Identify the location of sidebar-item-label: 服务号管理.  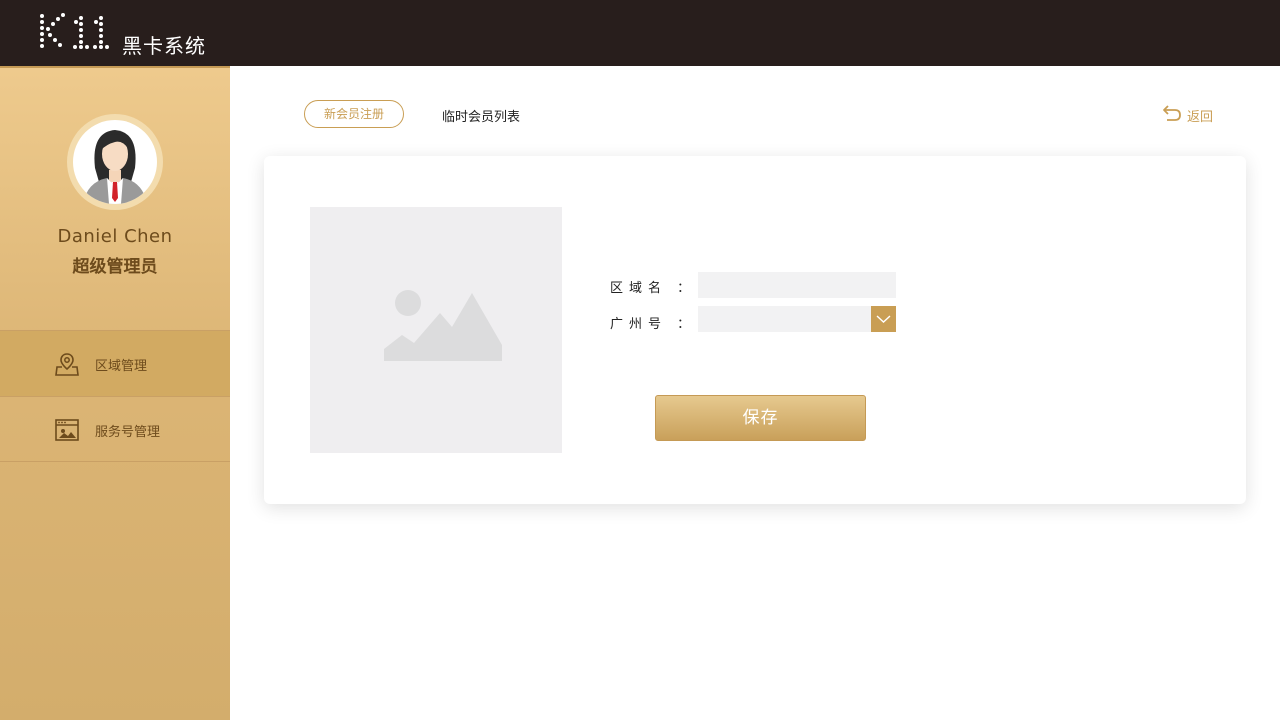
(128, 432).